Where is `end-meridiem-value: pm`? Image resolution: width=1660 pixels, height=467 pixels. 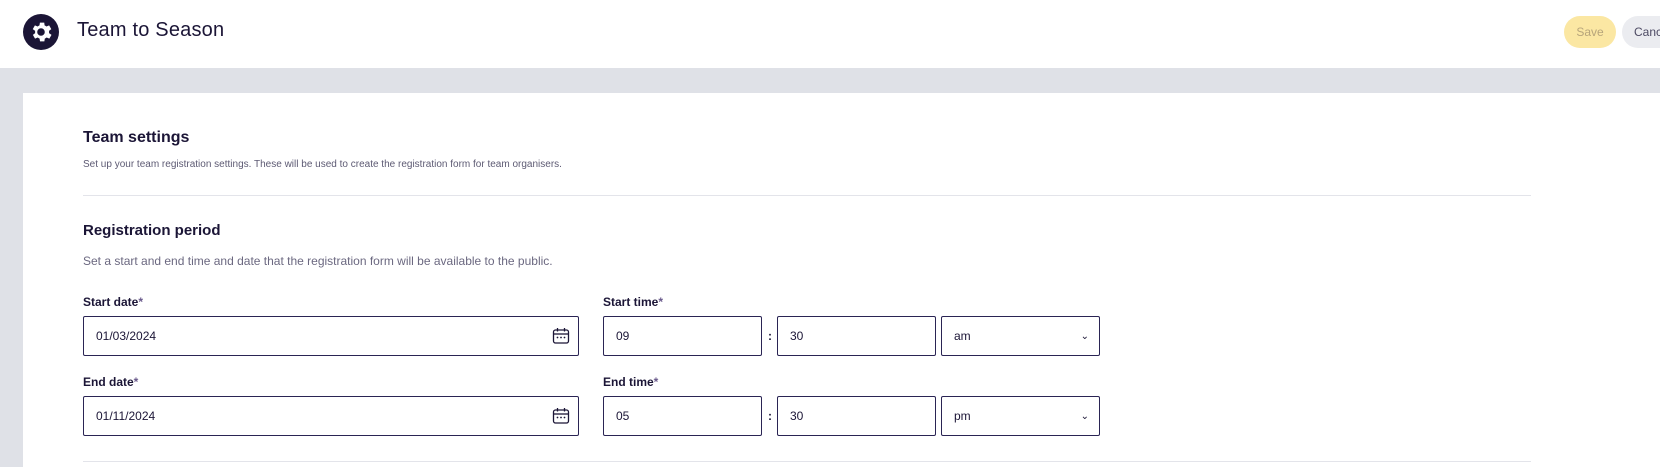 end-meridiem-value: pm is located at coordinates (962, 416).